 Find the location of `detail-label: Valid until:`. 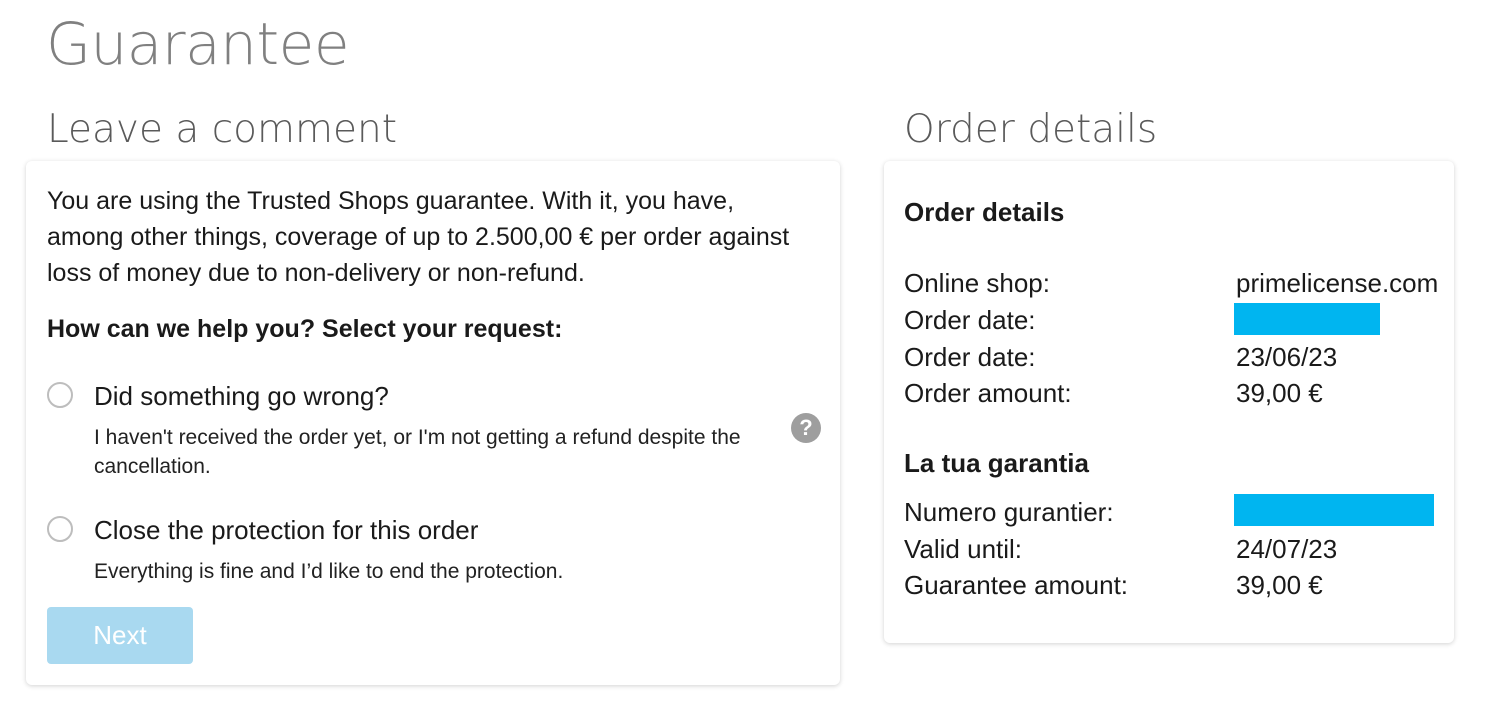

detail-label: Valid until: is located at coordinates (963, 549).